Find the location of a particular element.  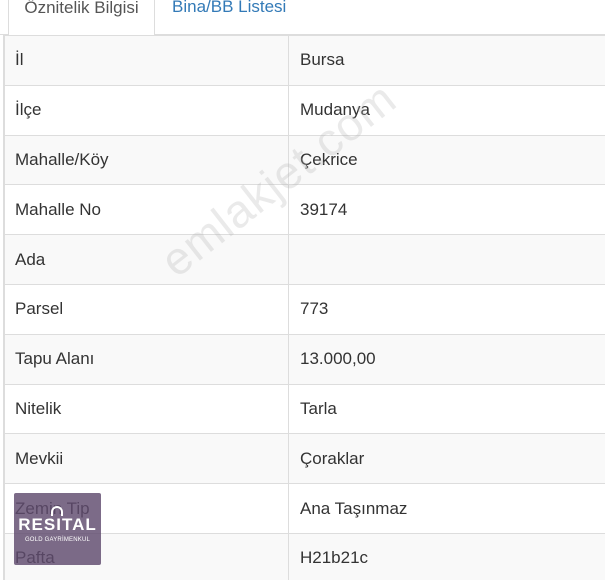

row-label: Mevkii is located at coordinates (146, 459).